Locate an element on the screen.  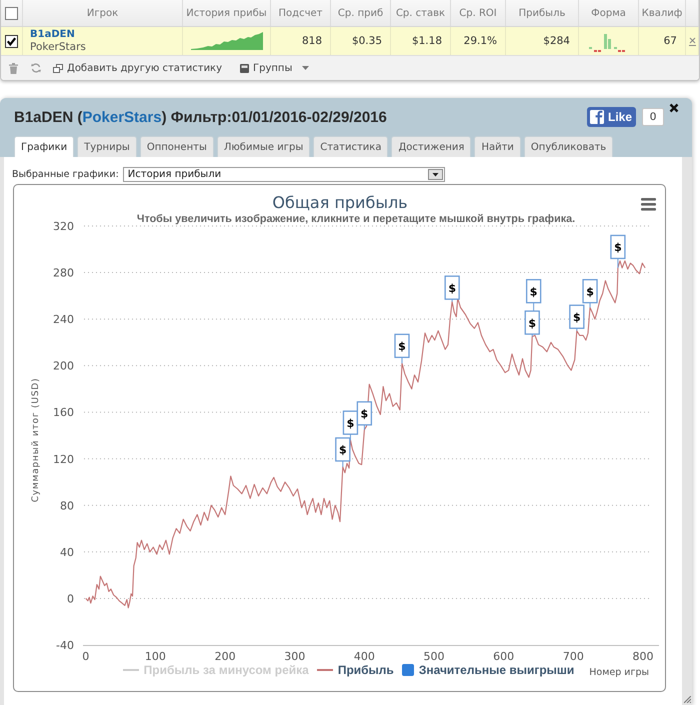
axis-label: 320 is located at coordinates (63, 226).